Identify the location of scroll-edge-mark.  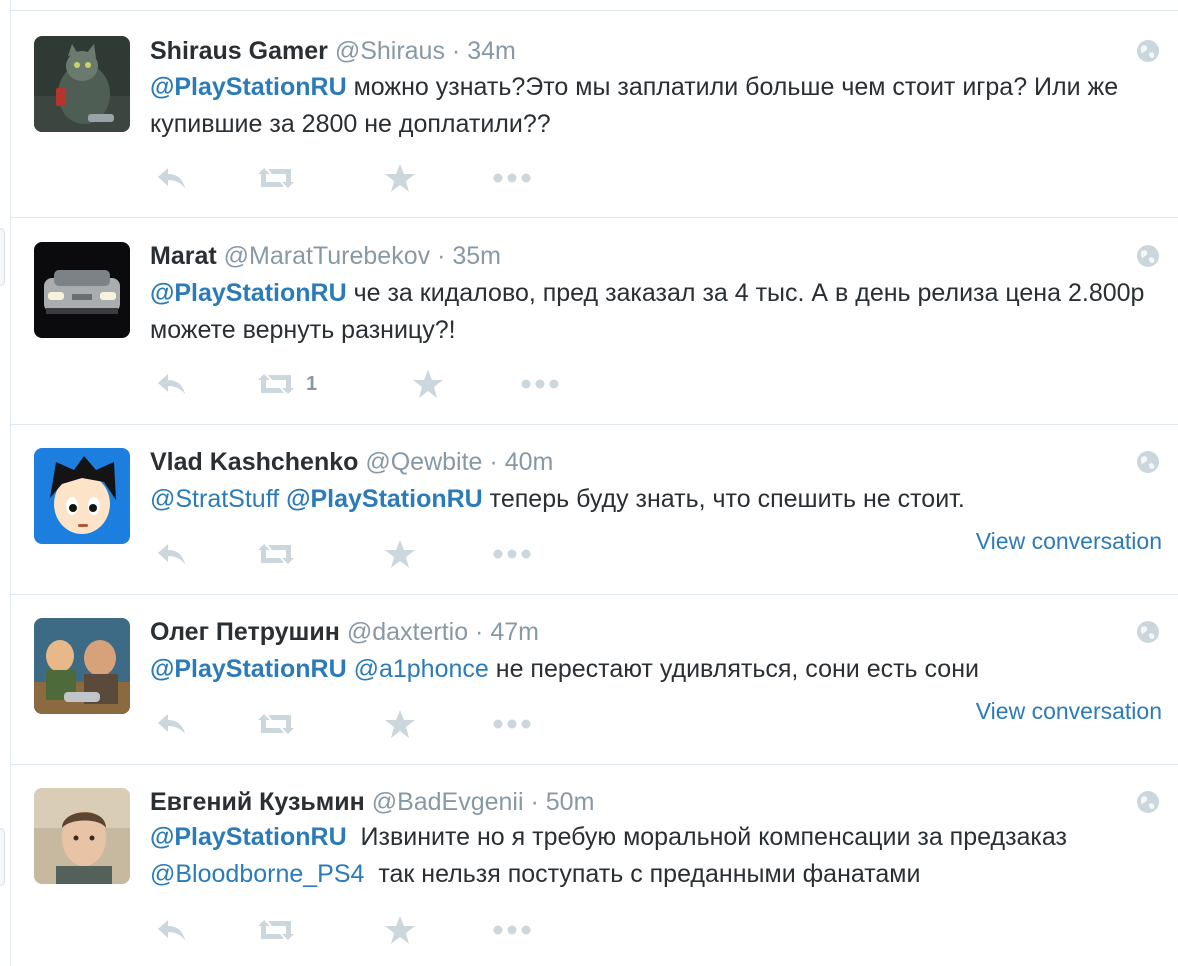
(2, 857).